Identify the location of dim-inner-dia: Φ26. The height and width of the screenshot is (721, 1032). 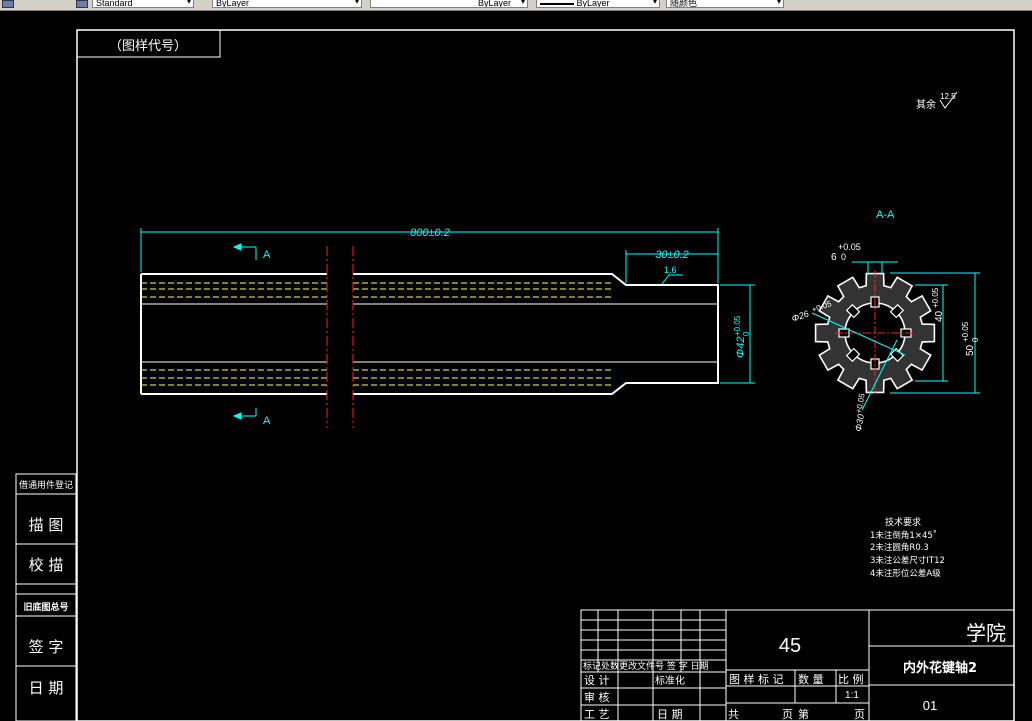
(800, 315).